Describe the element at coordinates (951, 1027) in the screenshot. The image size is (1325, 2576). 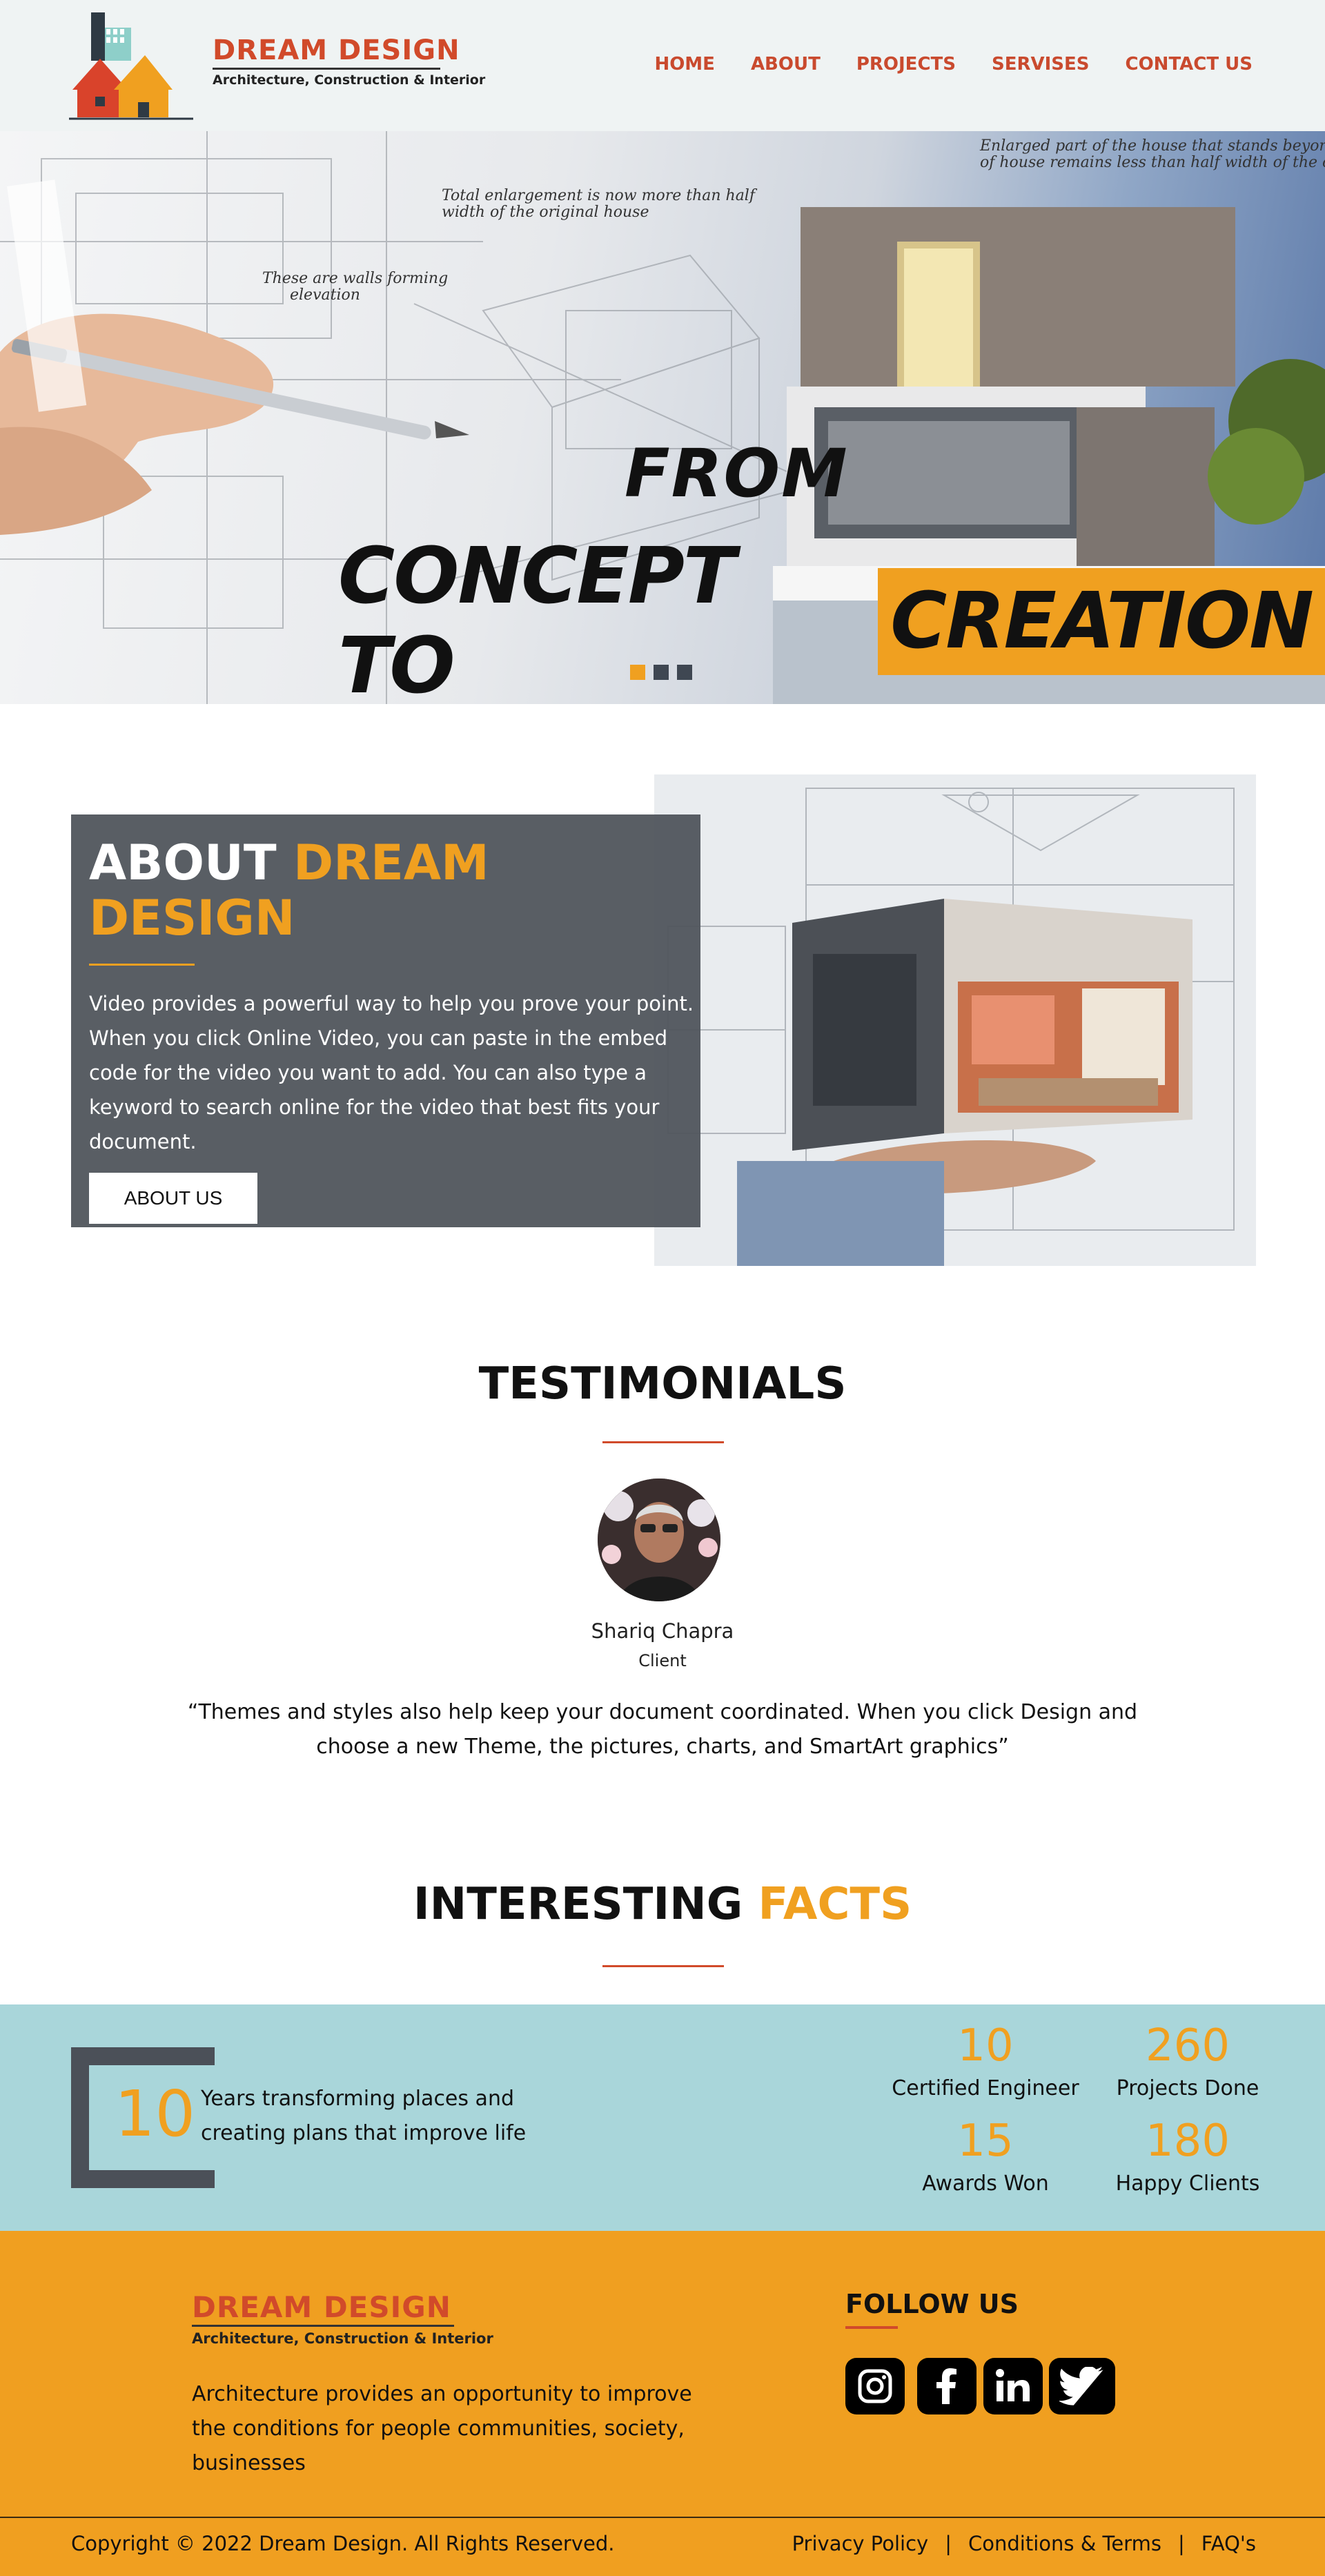
I see `model-house-illustration` at that location.